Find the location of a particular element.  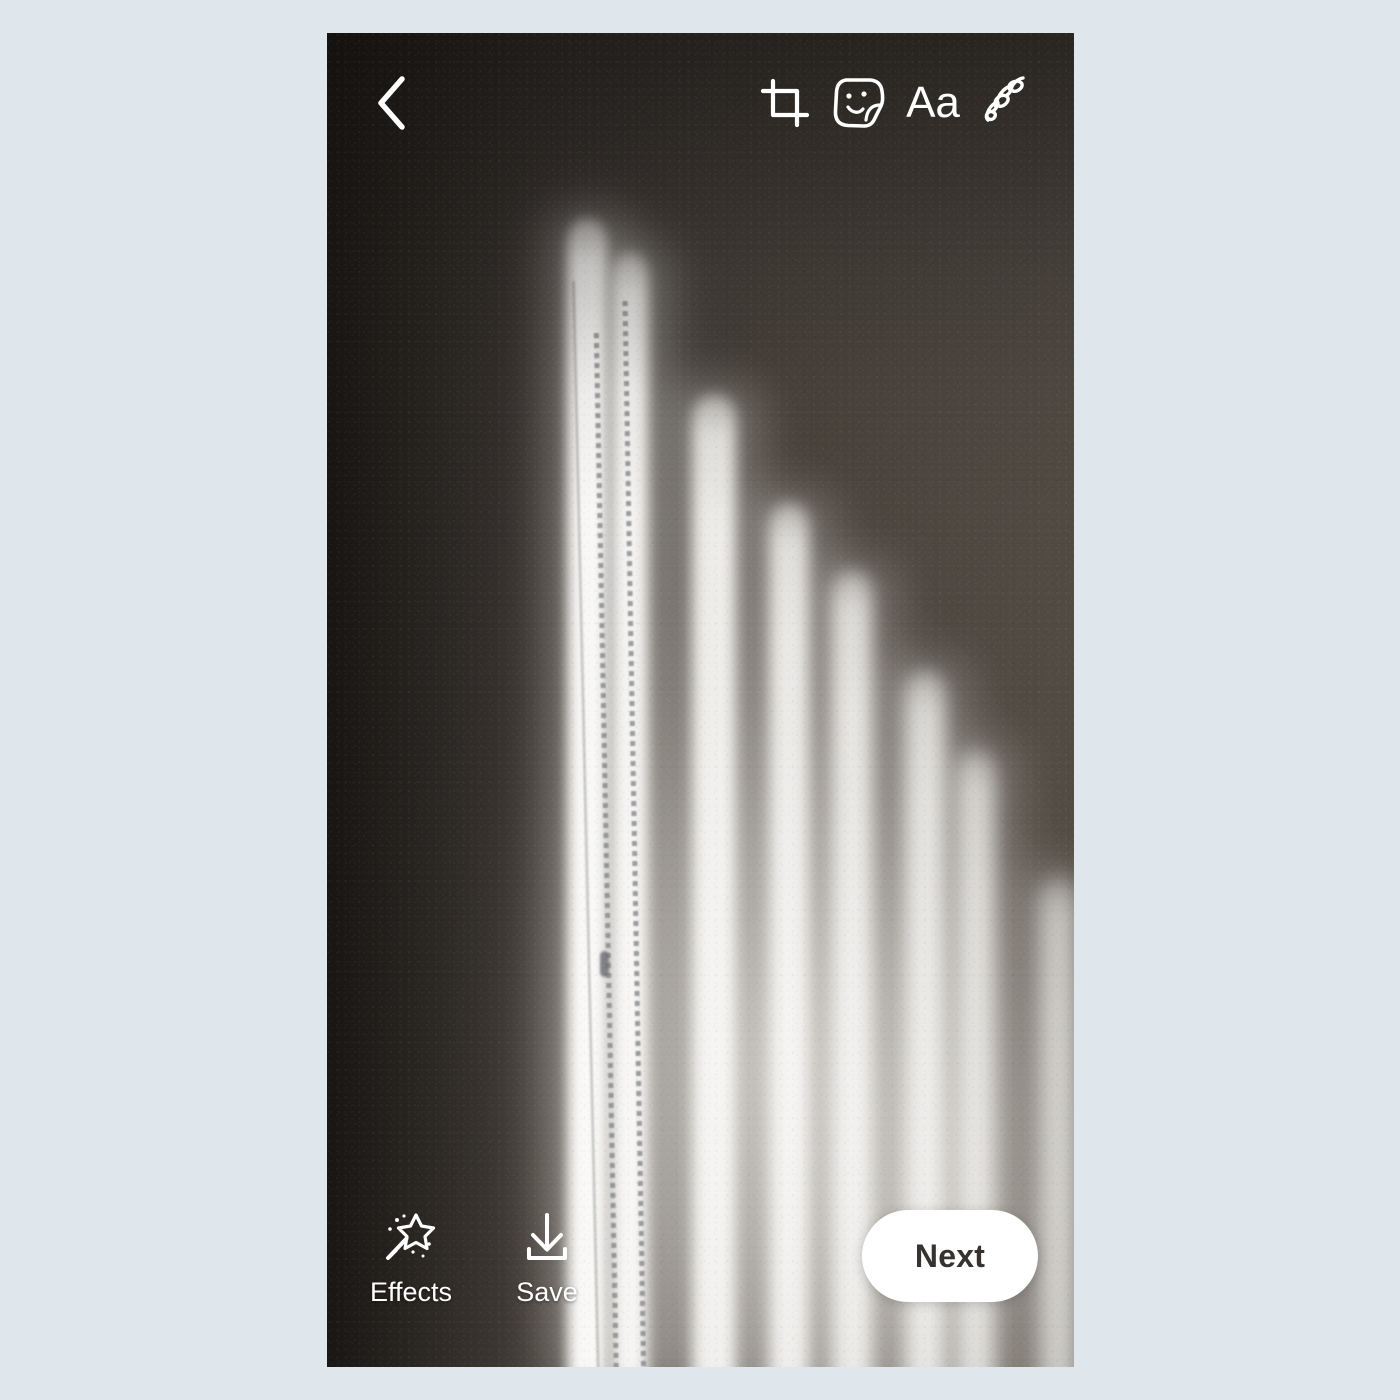

text-tool-button: Aa is located at coordinates (933, 103).